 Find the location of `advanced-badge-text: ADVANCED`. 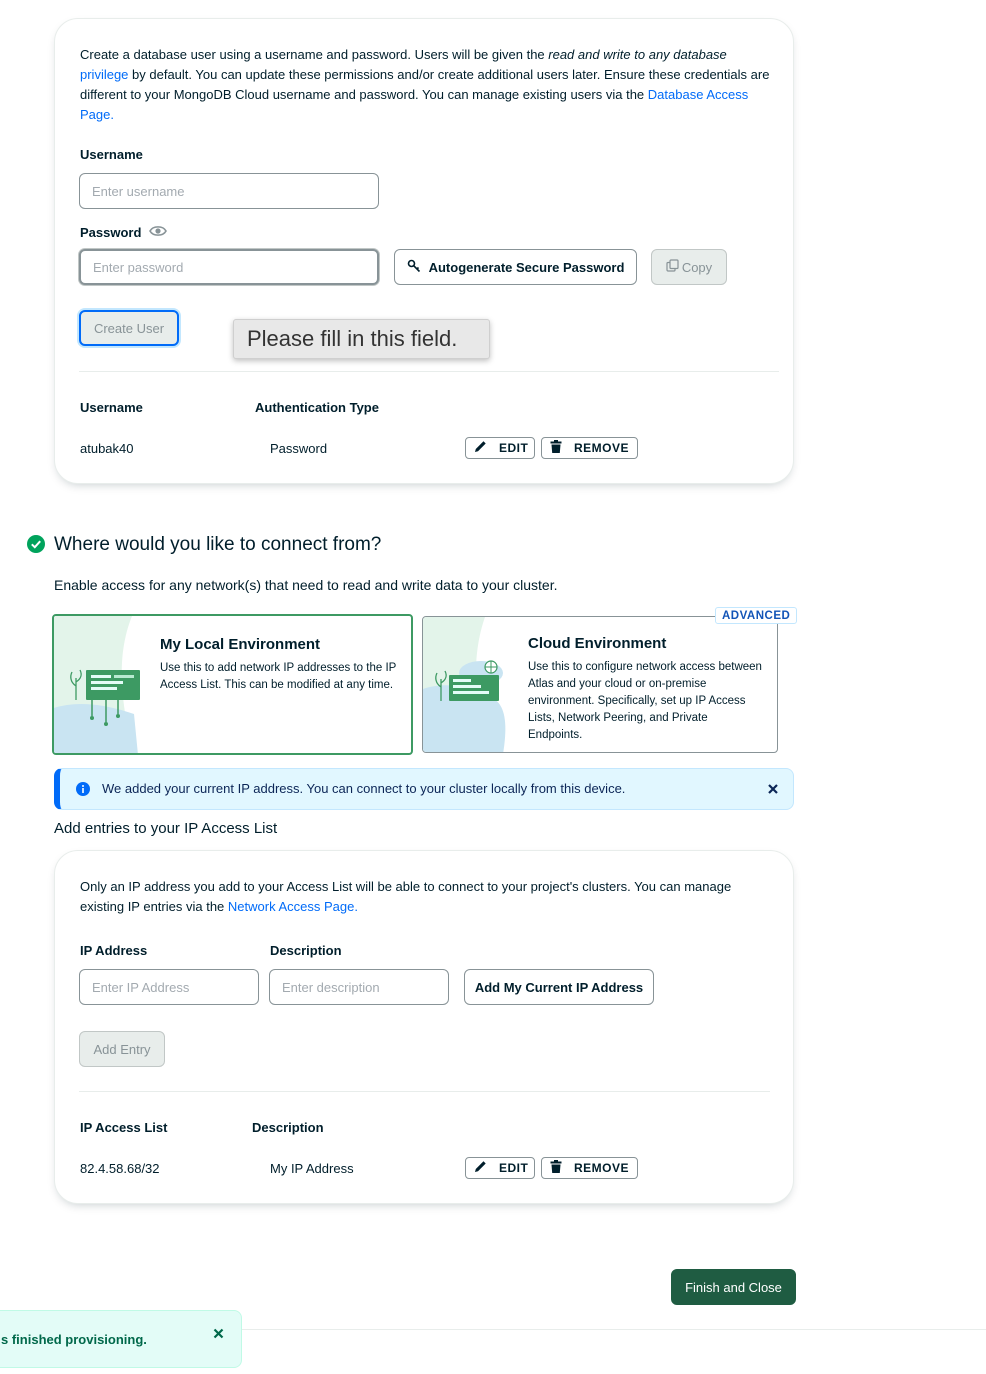

advanced-badge-text: ADVANCED is located at coordinates (756, 615).